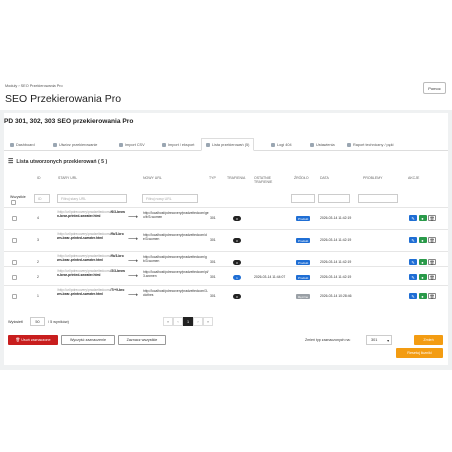  What do you see at coordinates (58, 322) in the screenshot?
I see `results-count: / 5 wyników)` at bounding box center [58, 322].